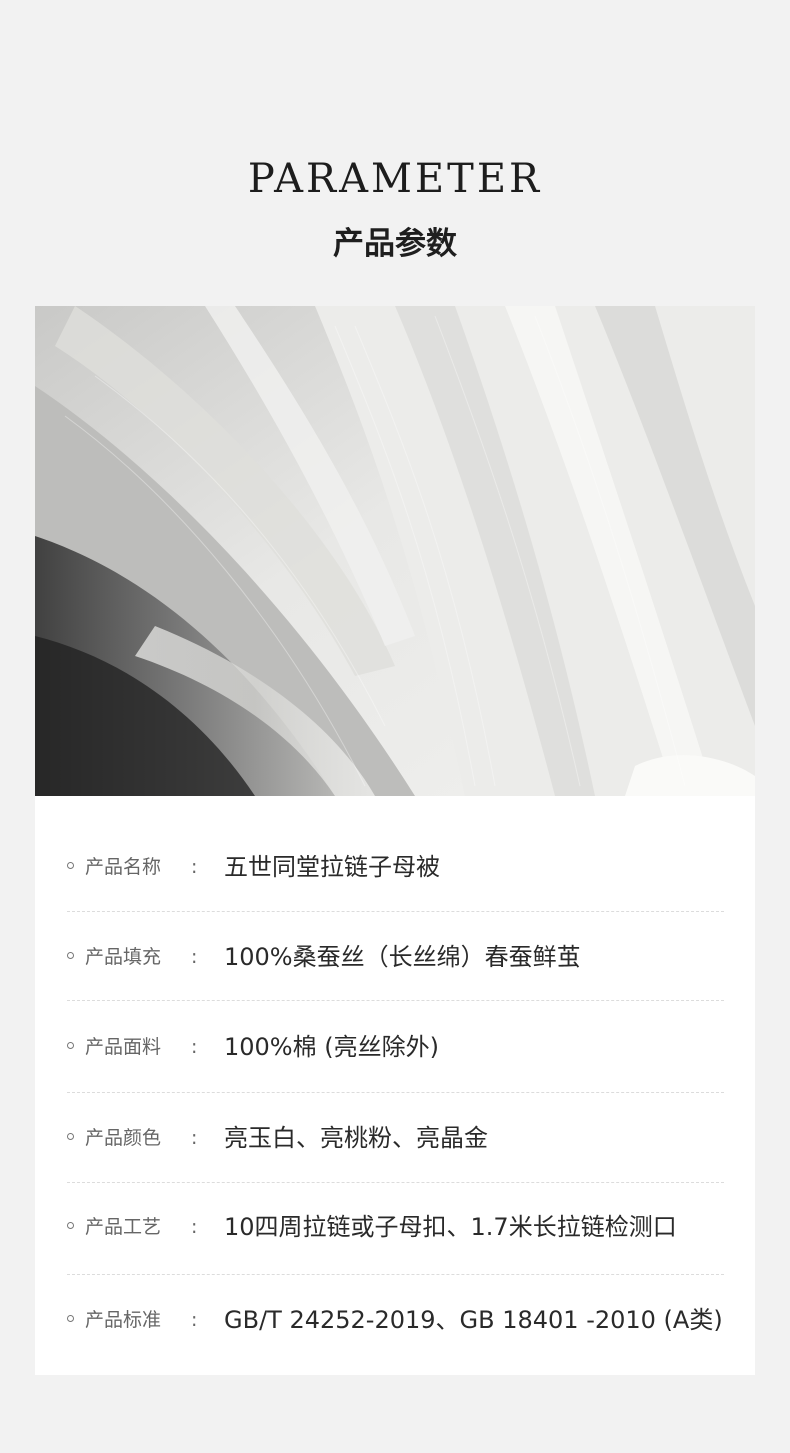  I want to click on parameter-value: GB/T 24252-2019、GB 18401 -2010 (A类), so click(473, 1320).